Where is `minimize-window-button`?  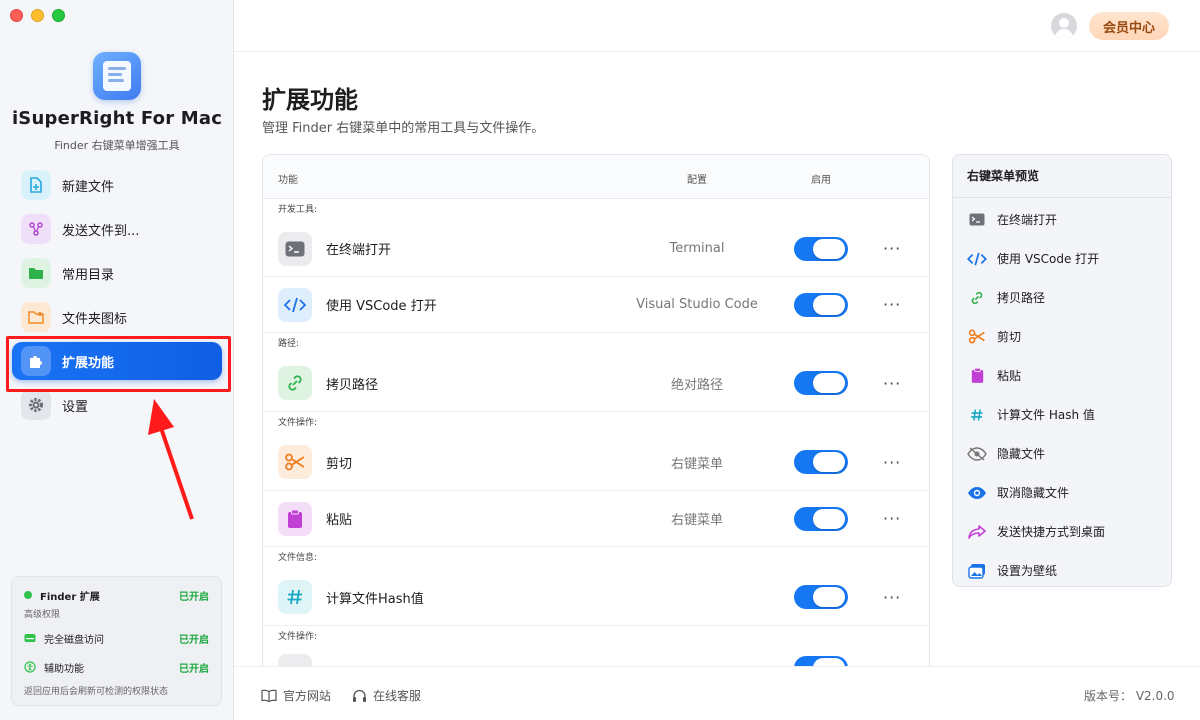
minimize-window-button is located at coordinates (37, 15).